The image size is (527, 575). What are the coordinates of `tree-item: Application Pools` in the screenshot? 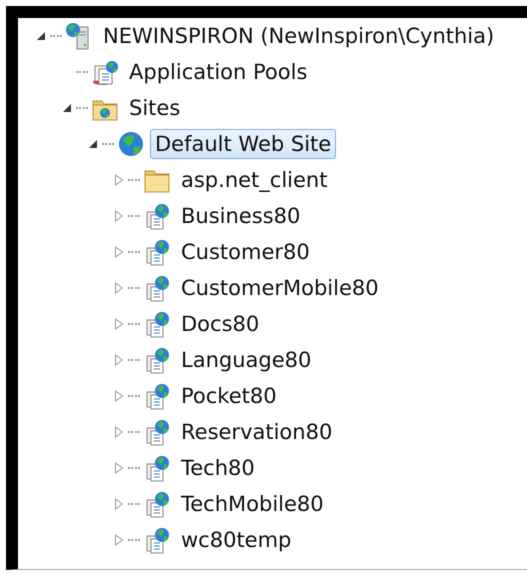 It's located at (218, 72).